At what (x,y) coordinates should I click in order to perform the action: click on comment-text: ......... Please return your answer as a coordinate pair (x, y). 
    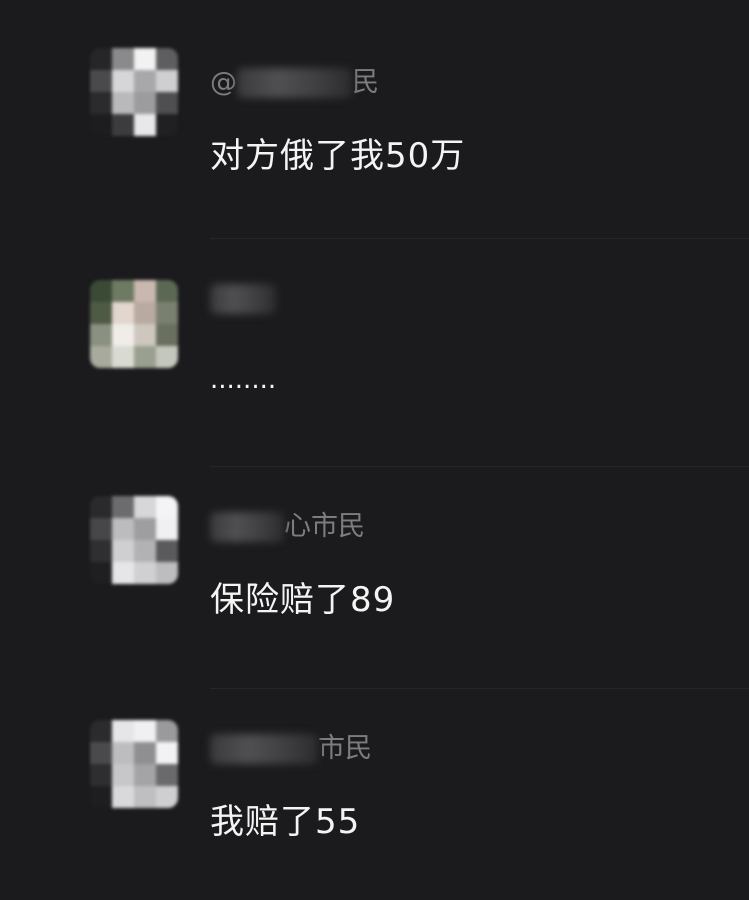
    Looking at the image, I should click on (243, 380).